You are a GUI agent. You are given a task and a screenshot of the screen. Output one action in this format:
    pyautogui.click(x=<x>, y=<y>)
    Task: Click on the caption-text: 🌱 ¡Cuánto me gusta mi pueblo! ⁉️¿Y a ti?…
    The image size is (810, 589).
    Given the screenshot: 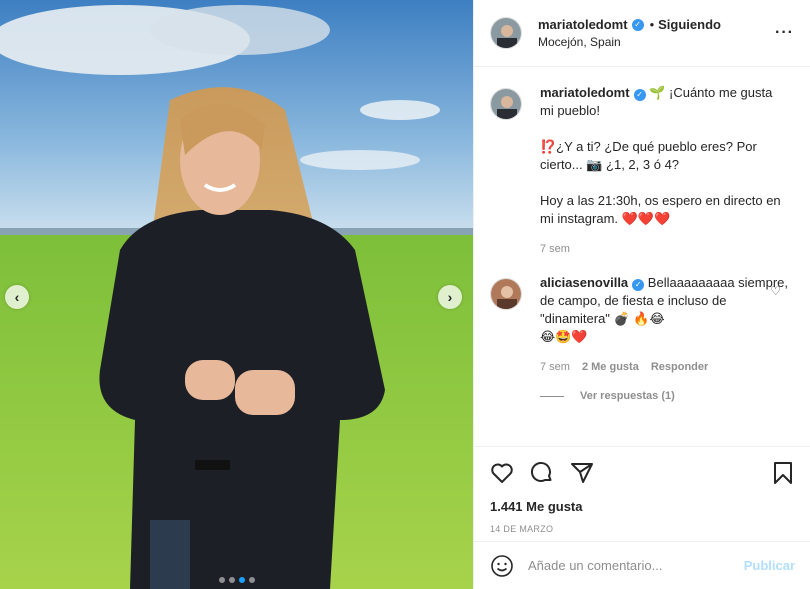 What is the action you would take?
    pyautogui.click(x=660, y=155)
    